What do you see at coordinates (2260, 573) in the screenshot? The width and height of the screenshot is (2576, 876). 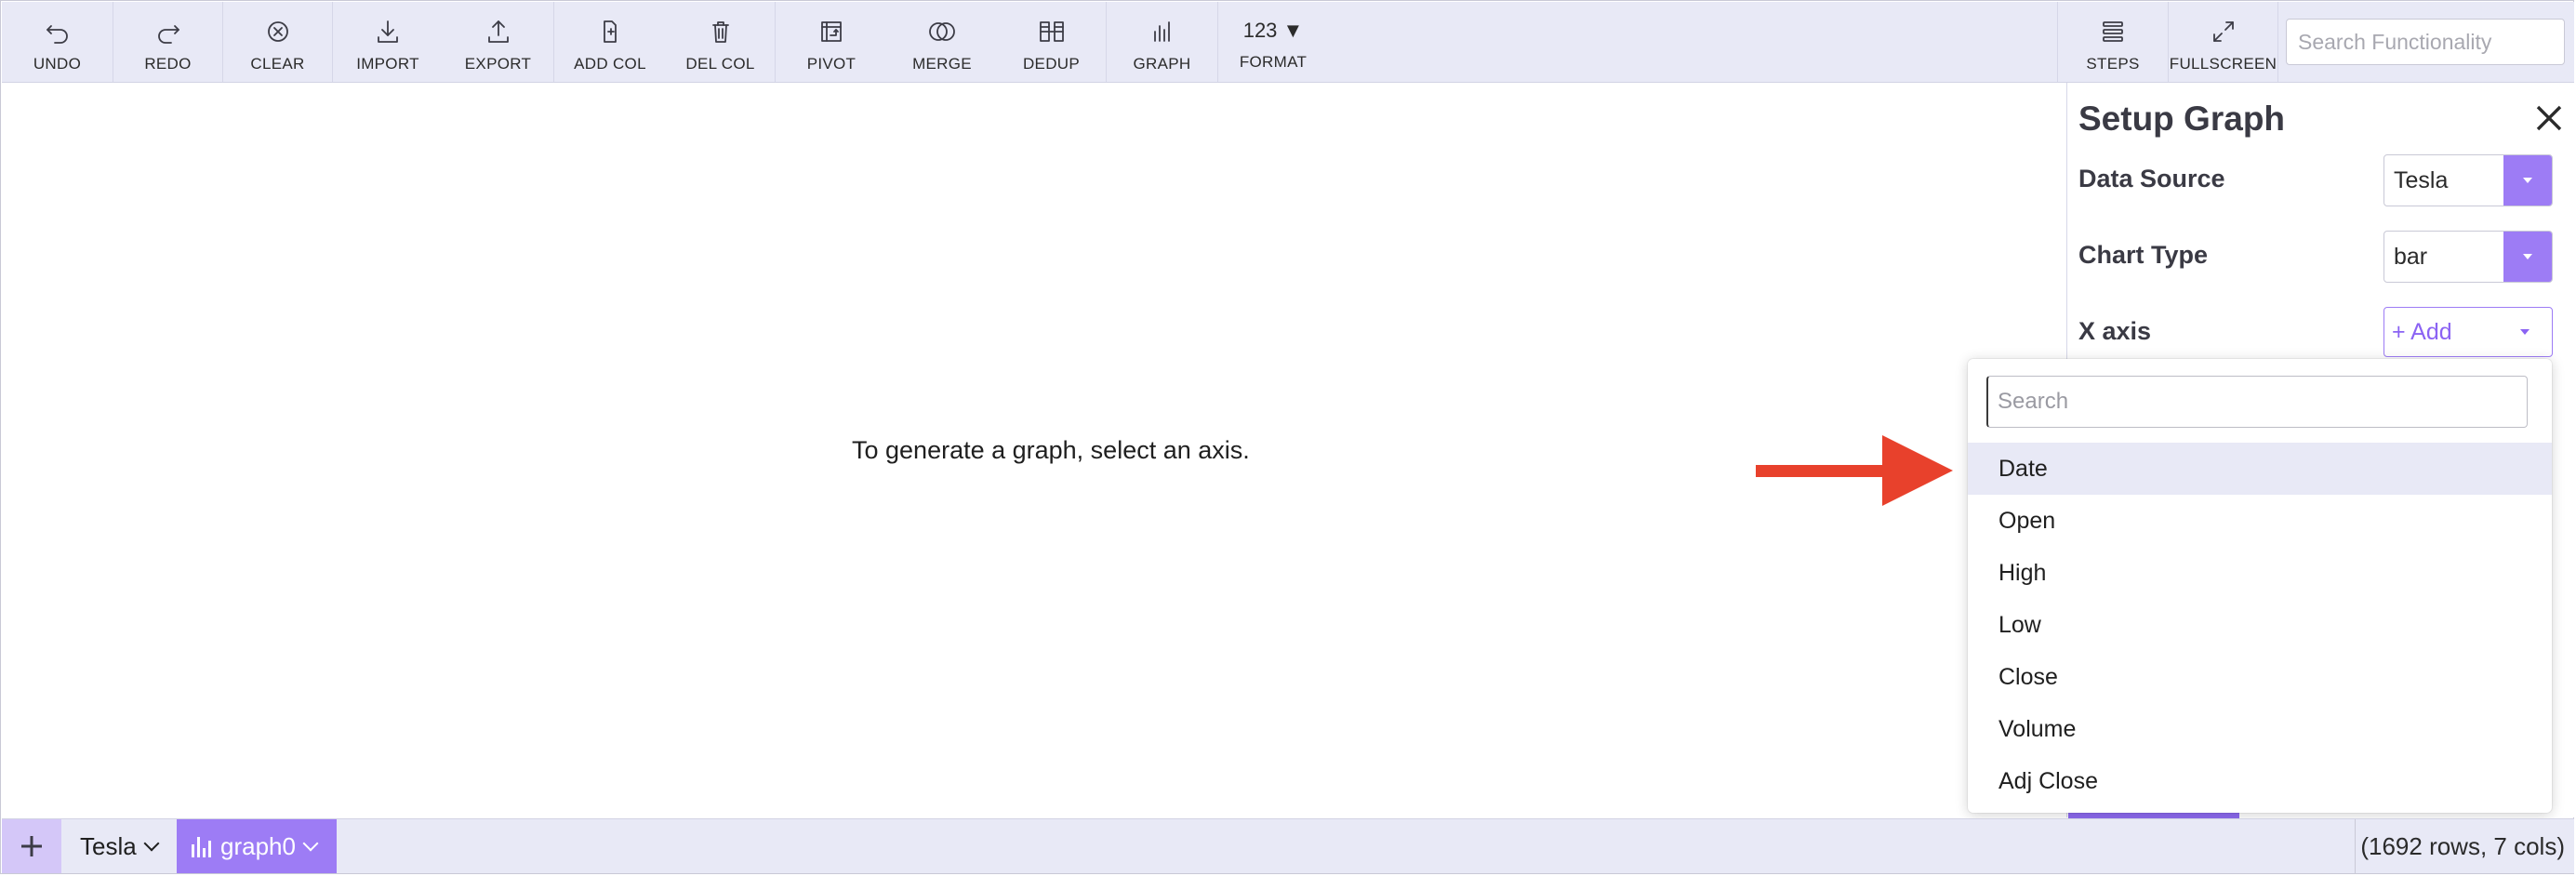 I see `dropdown-item-high: High` at bounding box center [2260, 573].